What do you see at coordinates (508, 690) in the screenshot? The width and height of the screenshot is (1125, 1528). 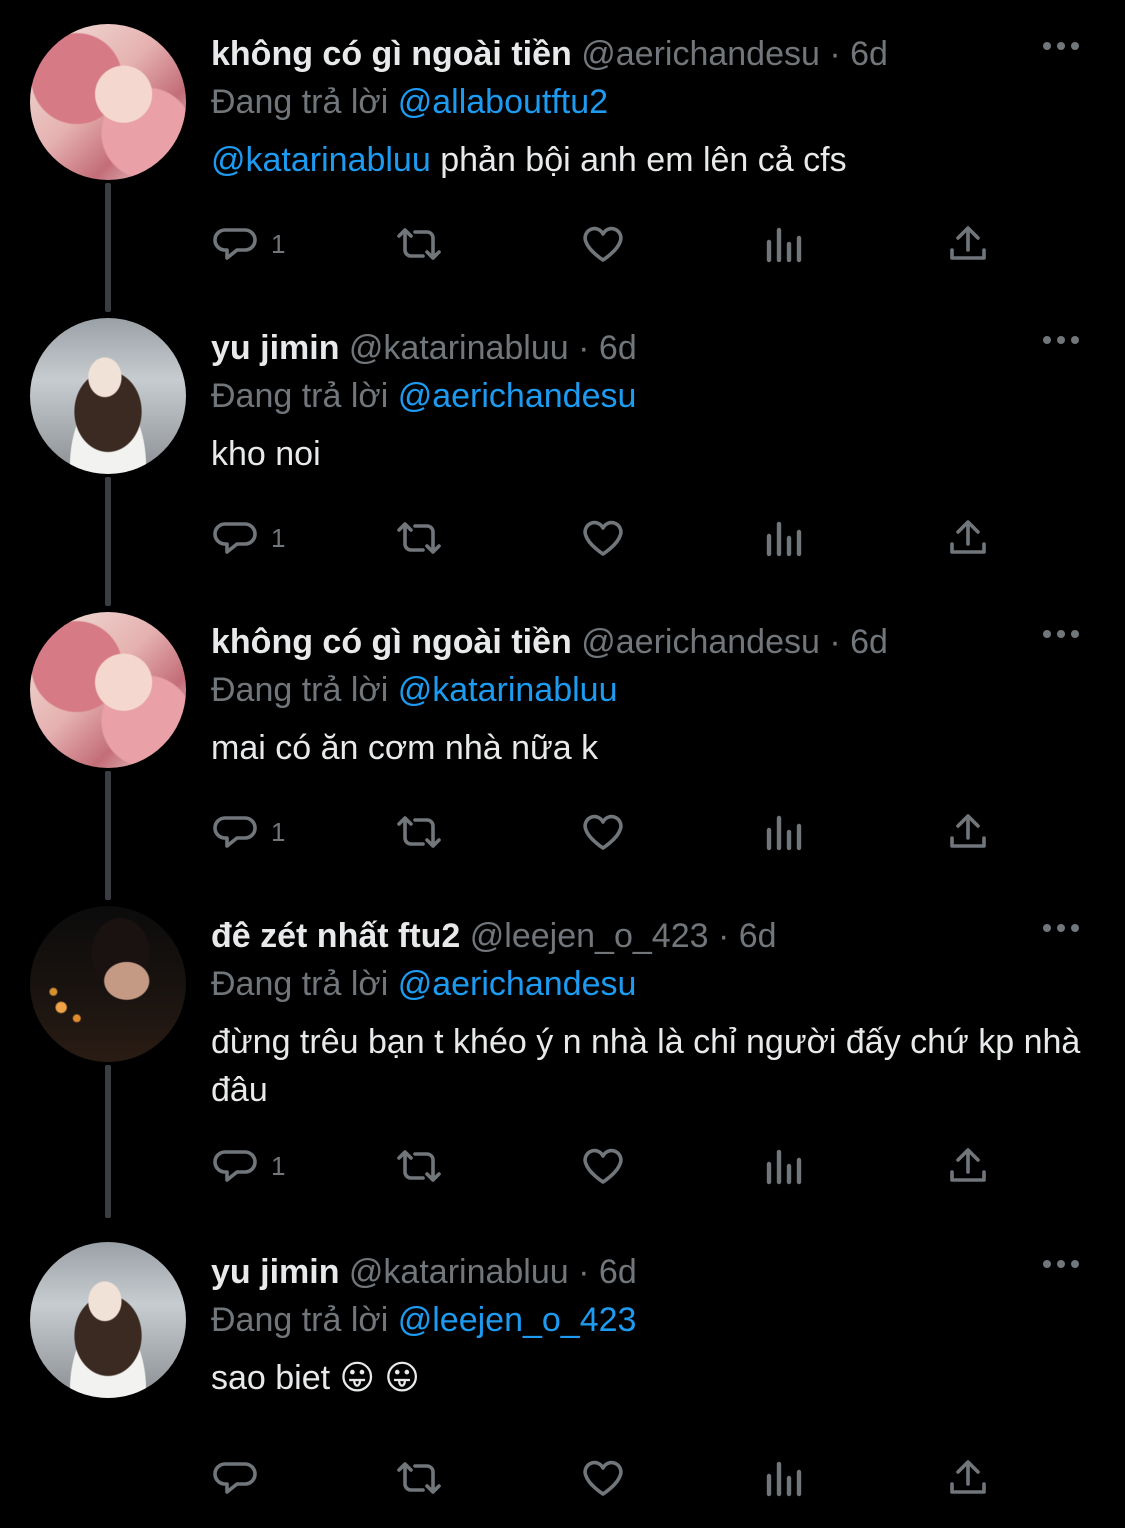 I see `replying-to-mention: @katarinabluu` at bounding box center [508, 690].